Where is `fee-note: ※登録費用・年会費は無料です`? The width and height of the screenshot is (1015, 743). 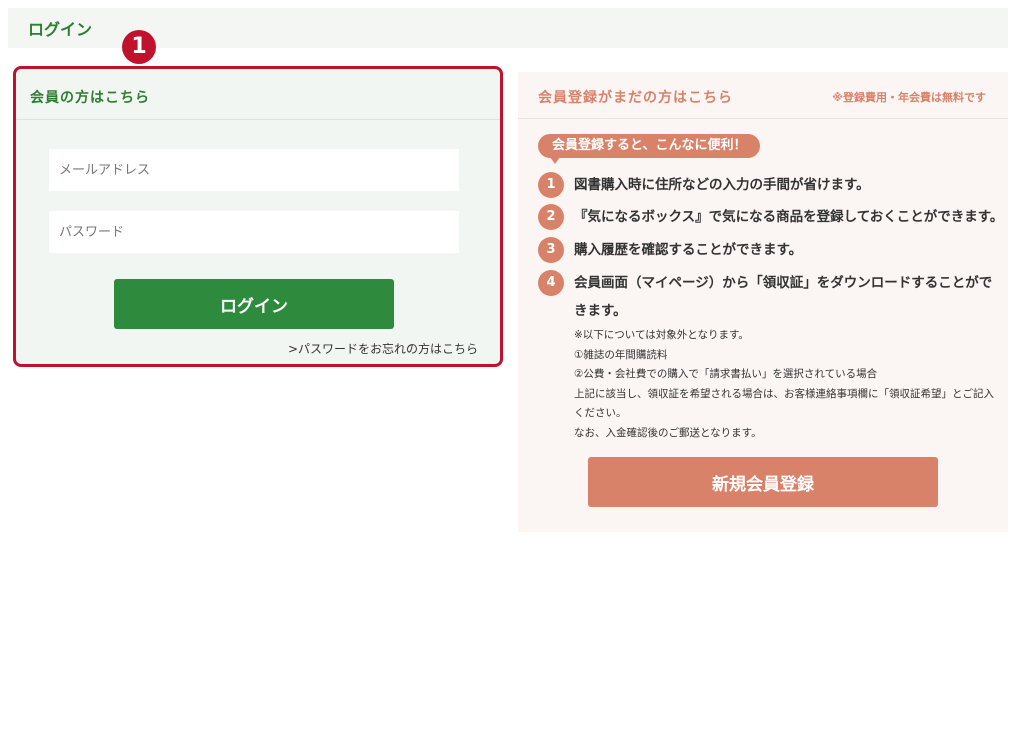
fee-note: ※登録費用・年会費は無料です is located at coordinates (909, 97).